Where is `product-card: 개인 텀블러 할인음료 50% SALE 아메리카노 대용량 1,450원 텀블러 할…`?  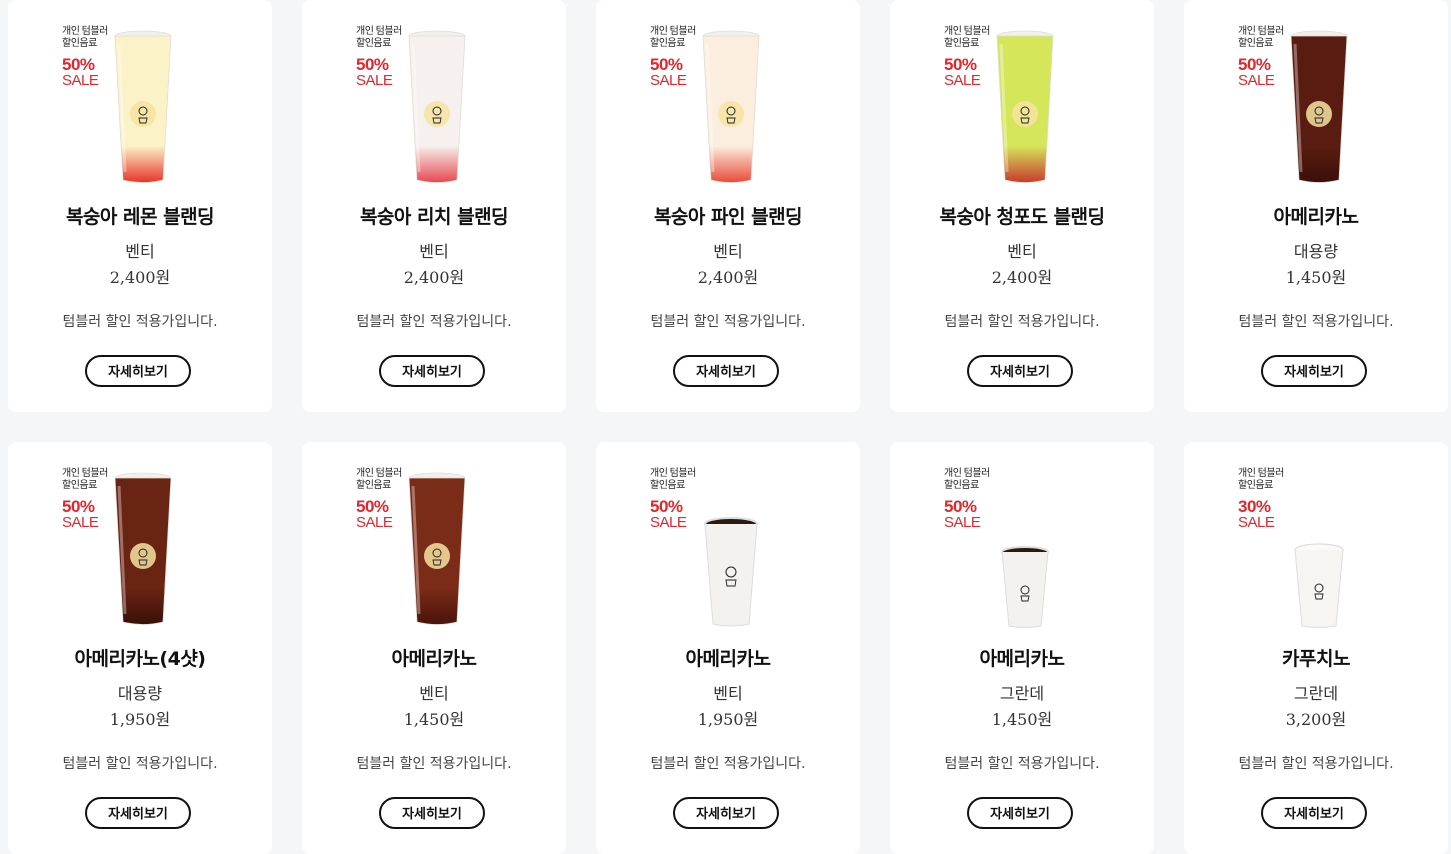 product-card: 개인 텀블러 할인음료 50% SALE 아메리카노 대용량 1,450원 텀블러 할… is located at coordinates (1316, 206).